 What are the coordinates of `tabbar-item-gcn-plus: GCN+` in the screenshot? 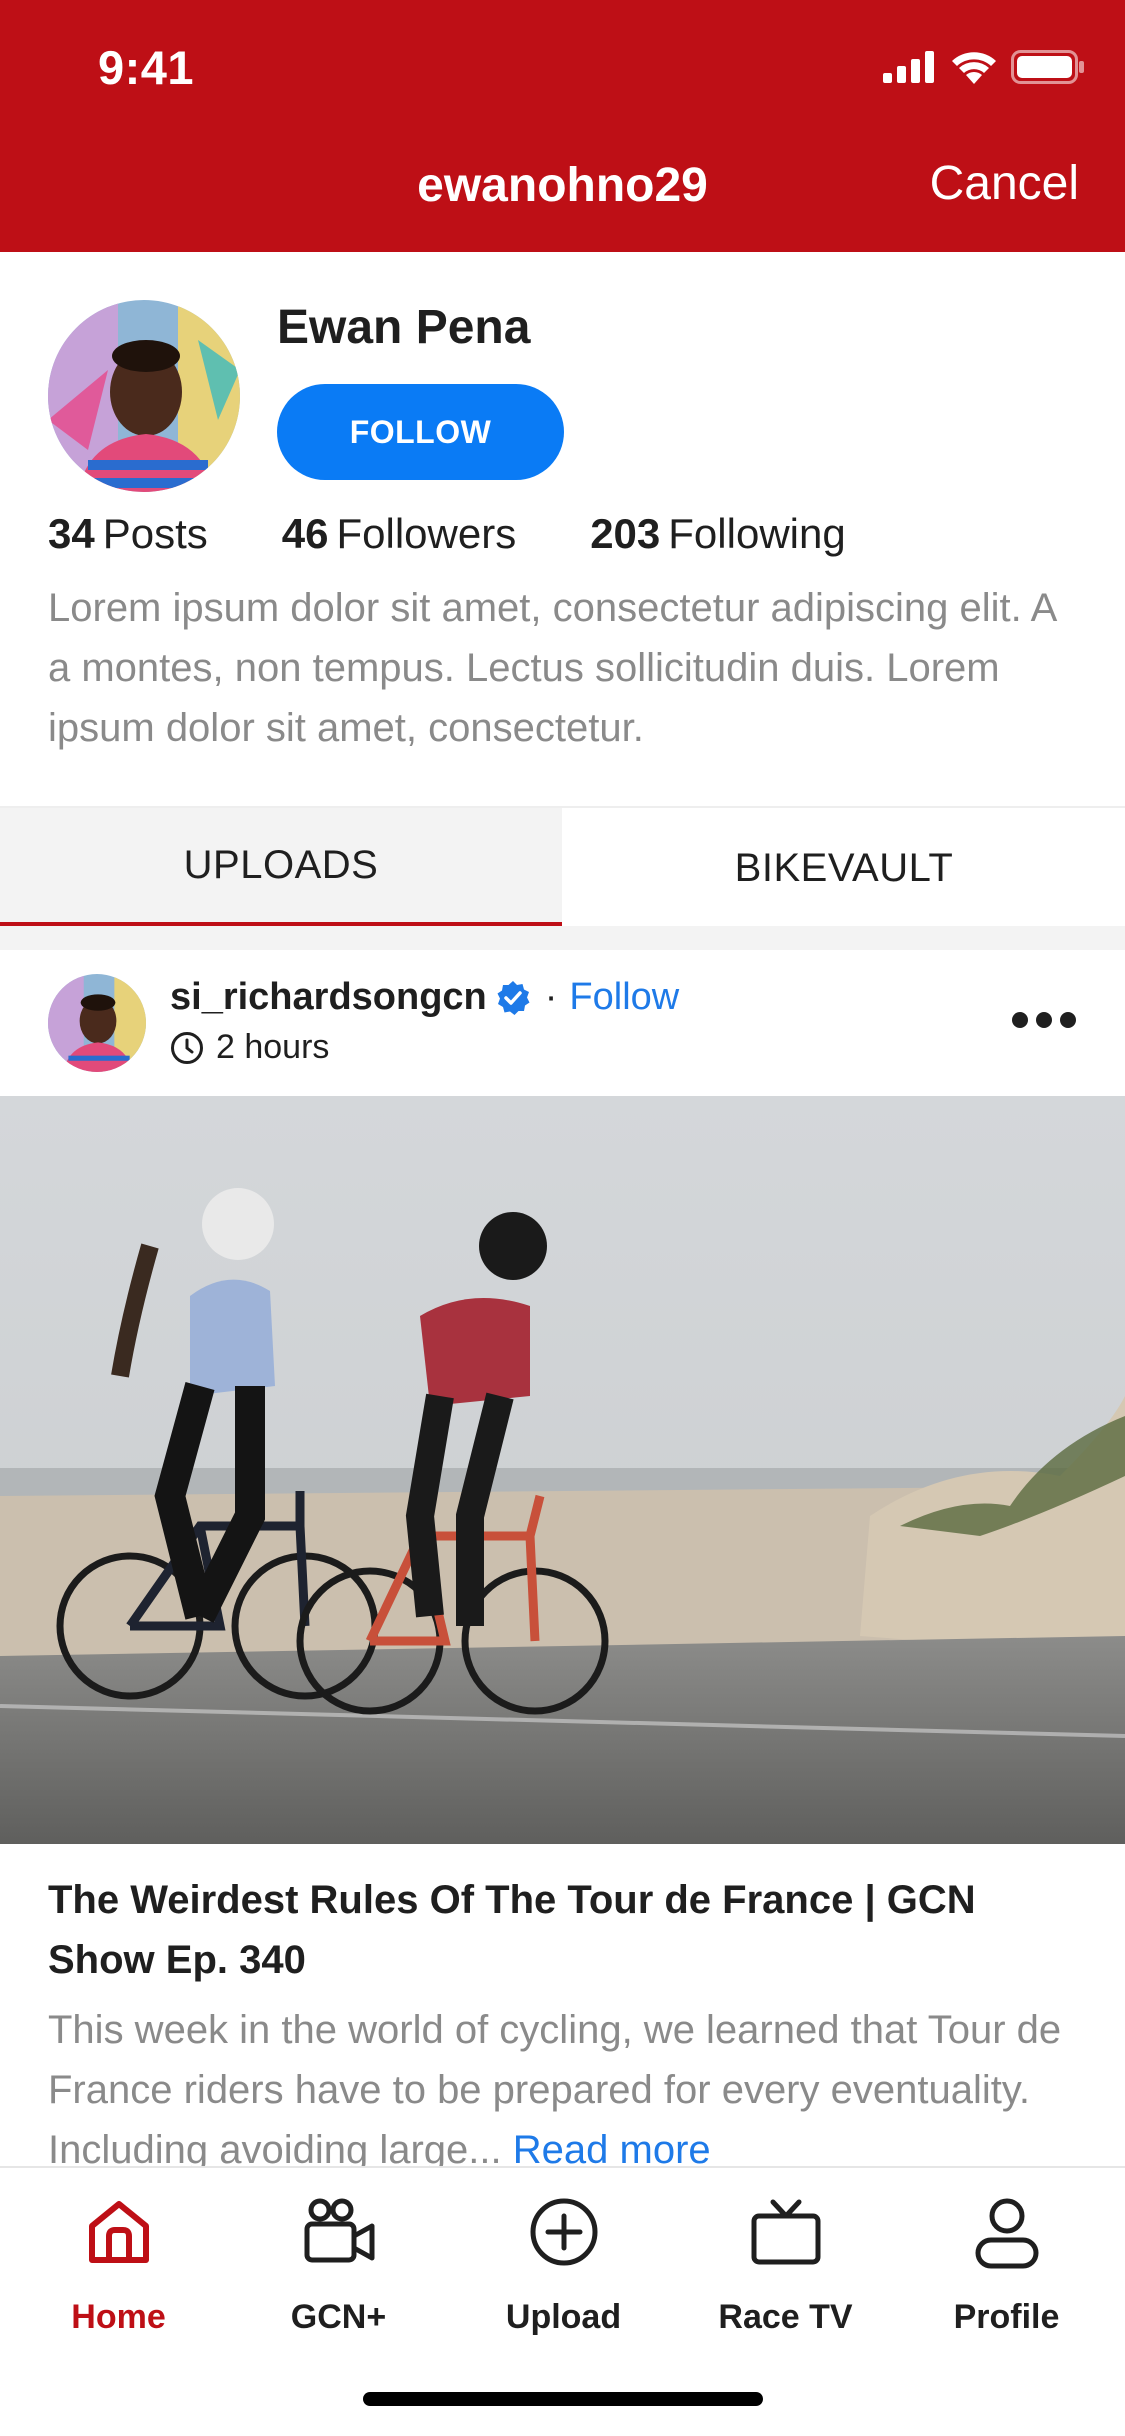 It's located at (338, 2270).